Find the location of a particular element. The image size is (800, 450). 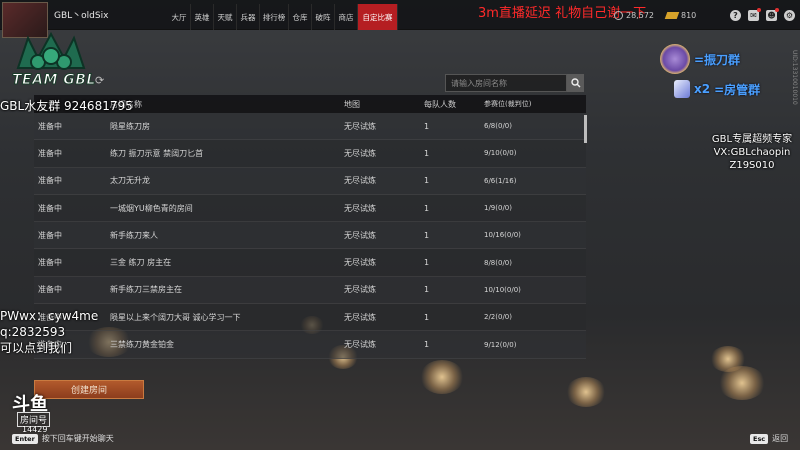

room-seats: 2/2(0/0) is located at coordinates (498, 317).